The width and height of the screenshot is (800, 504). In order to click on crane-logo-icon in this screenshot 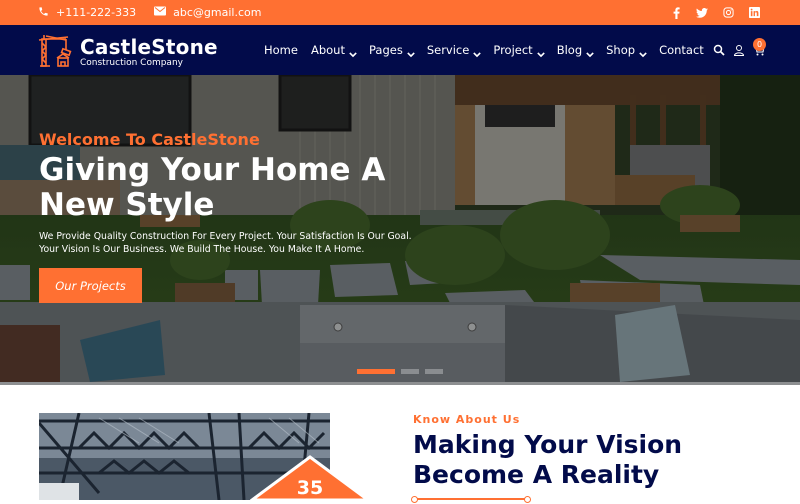, I will do `click(56, 52)`.